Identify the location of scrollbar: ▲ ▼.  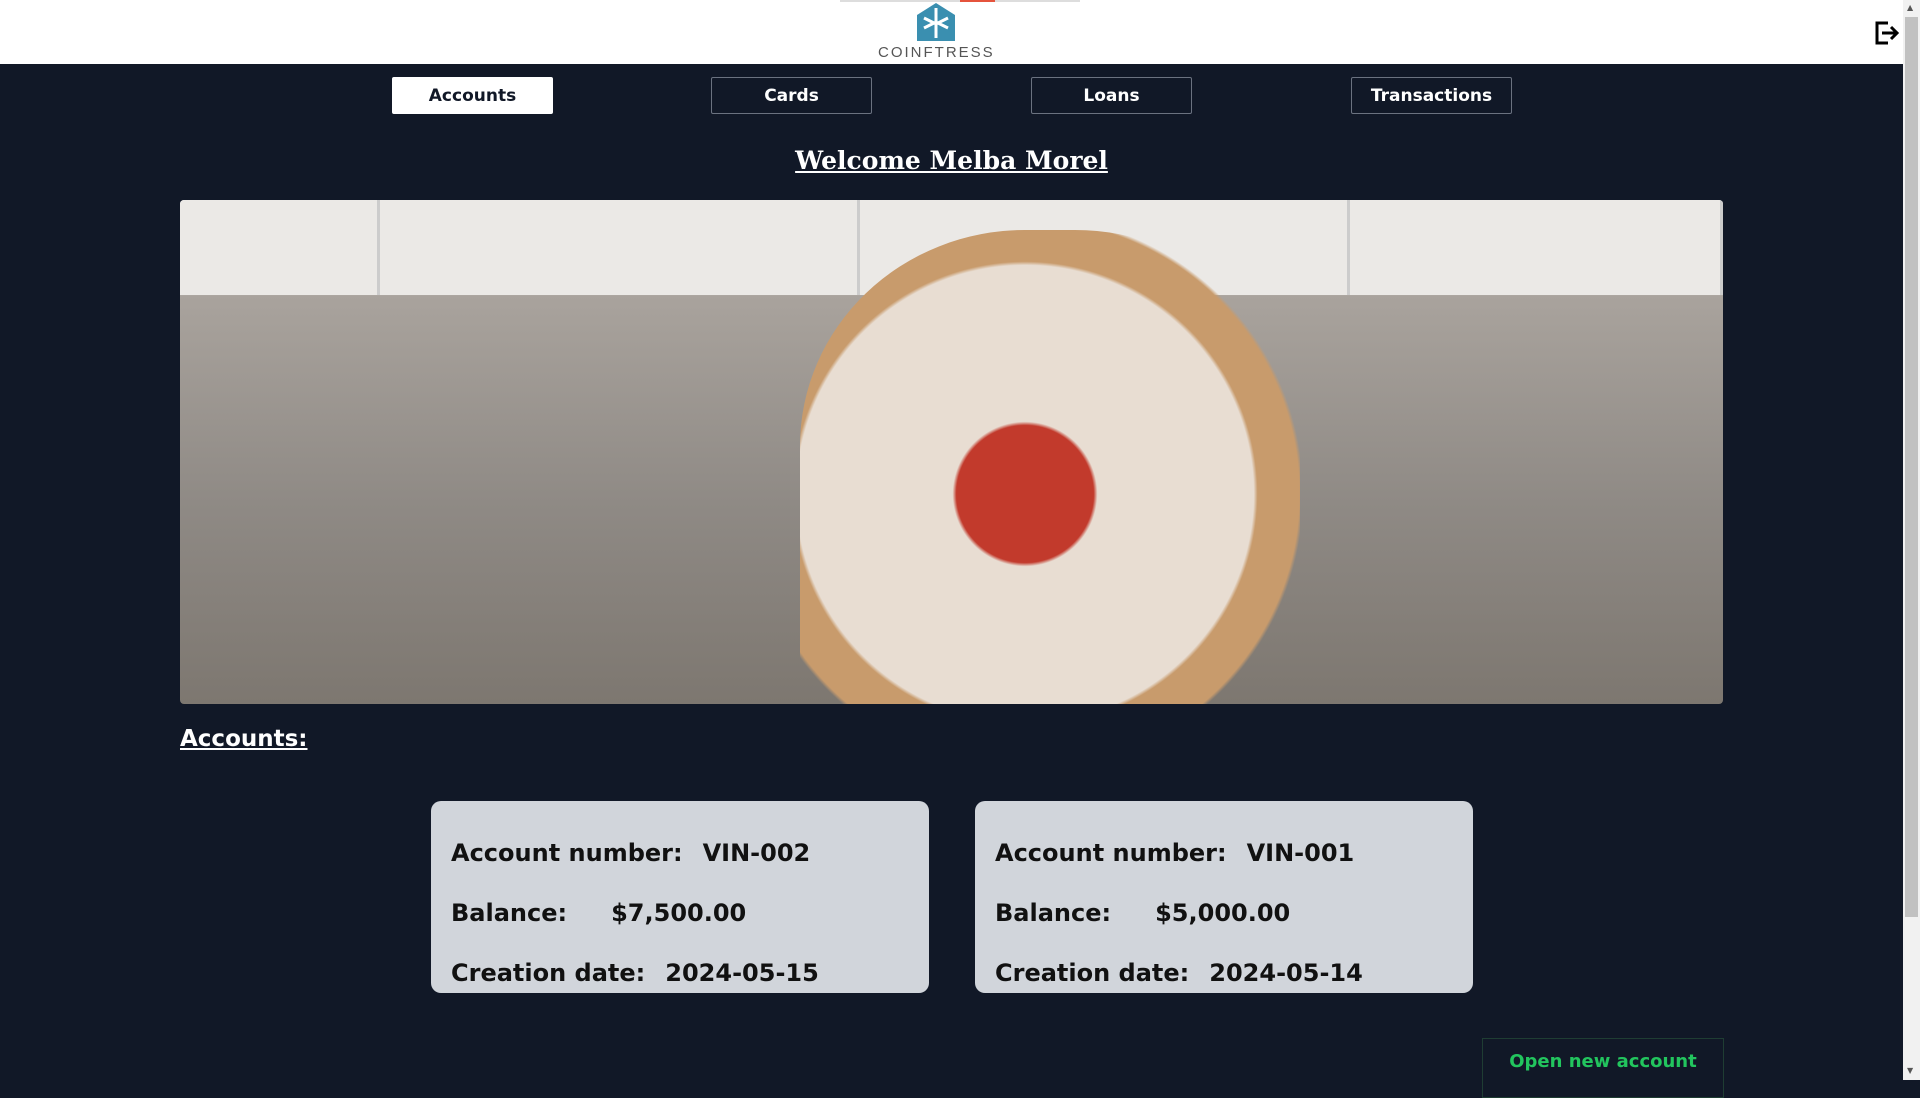
(1911, 540).